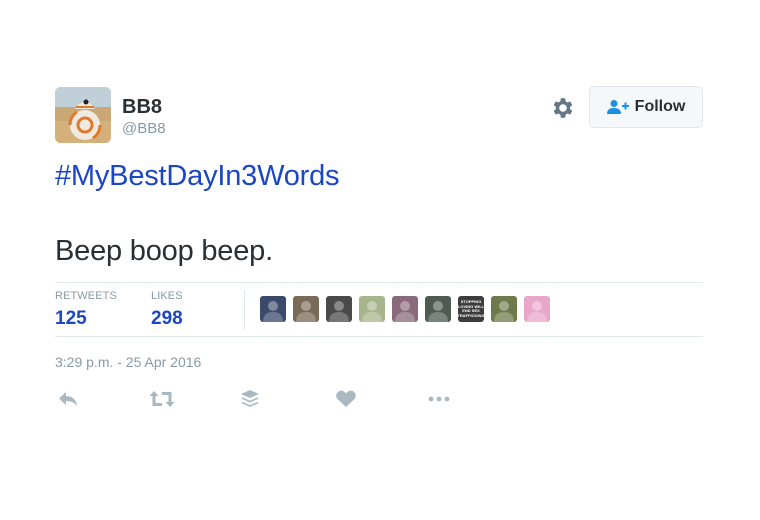  Describe the element at coordinates (164, 251) in the screenshot. I see `tweet-text: Beep boop beep.` at that location.